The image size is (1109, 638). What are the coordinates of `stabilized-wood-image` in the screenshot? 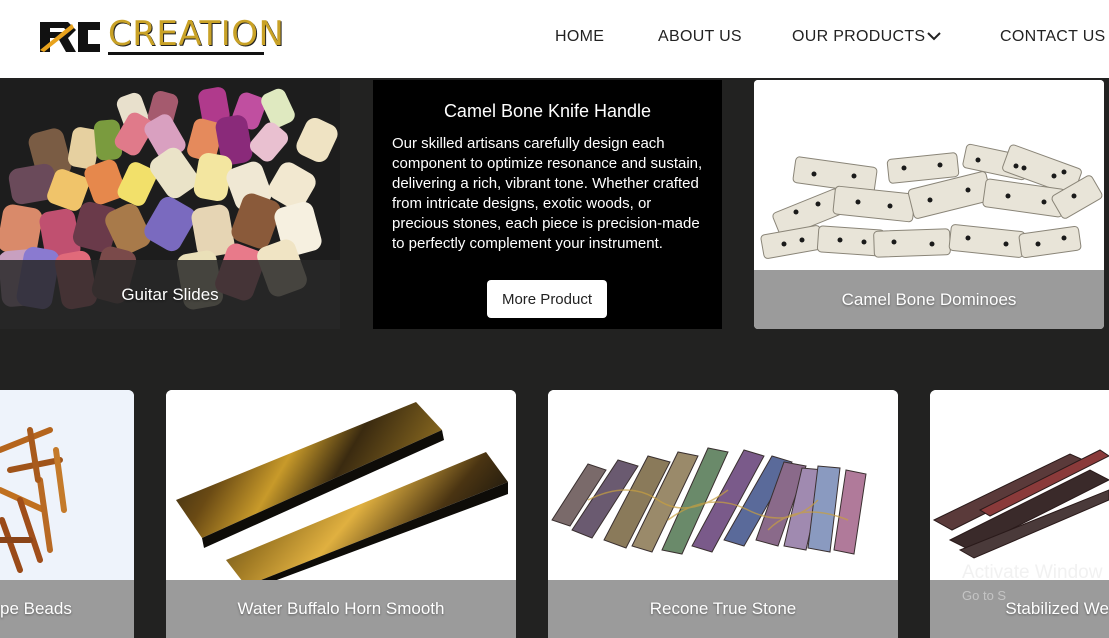 It's located at (1019, 485).